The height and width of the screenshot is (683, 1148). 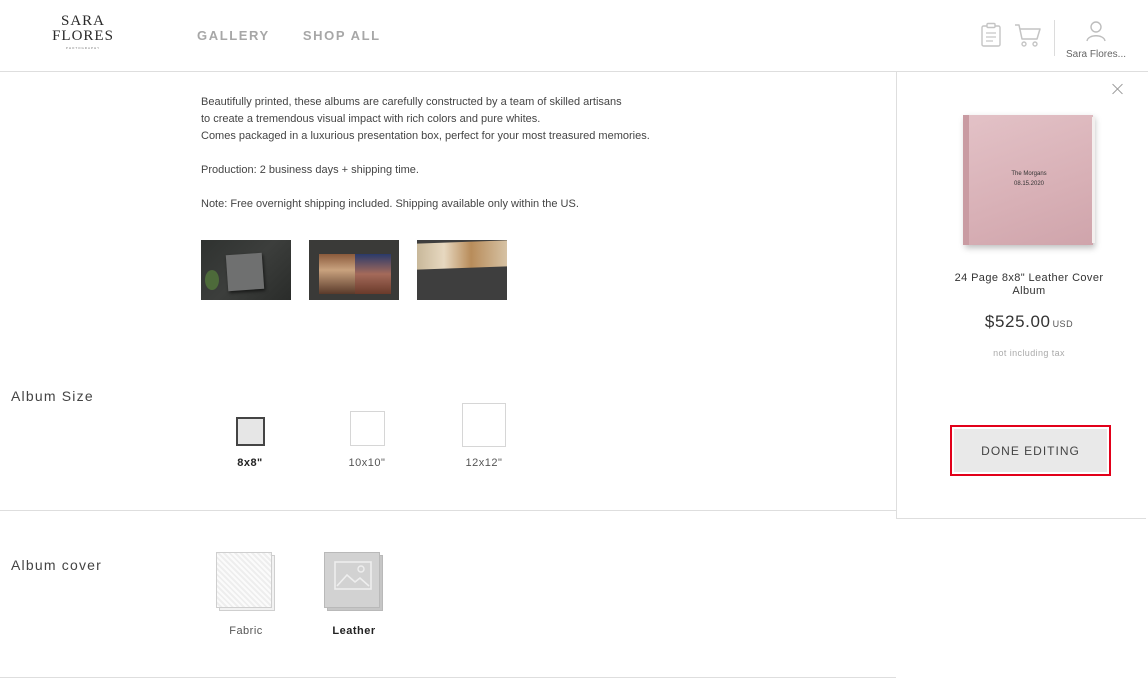 I want to click on size-label-8x8: 8x8", so click(x=250, y=463).